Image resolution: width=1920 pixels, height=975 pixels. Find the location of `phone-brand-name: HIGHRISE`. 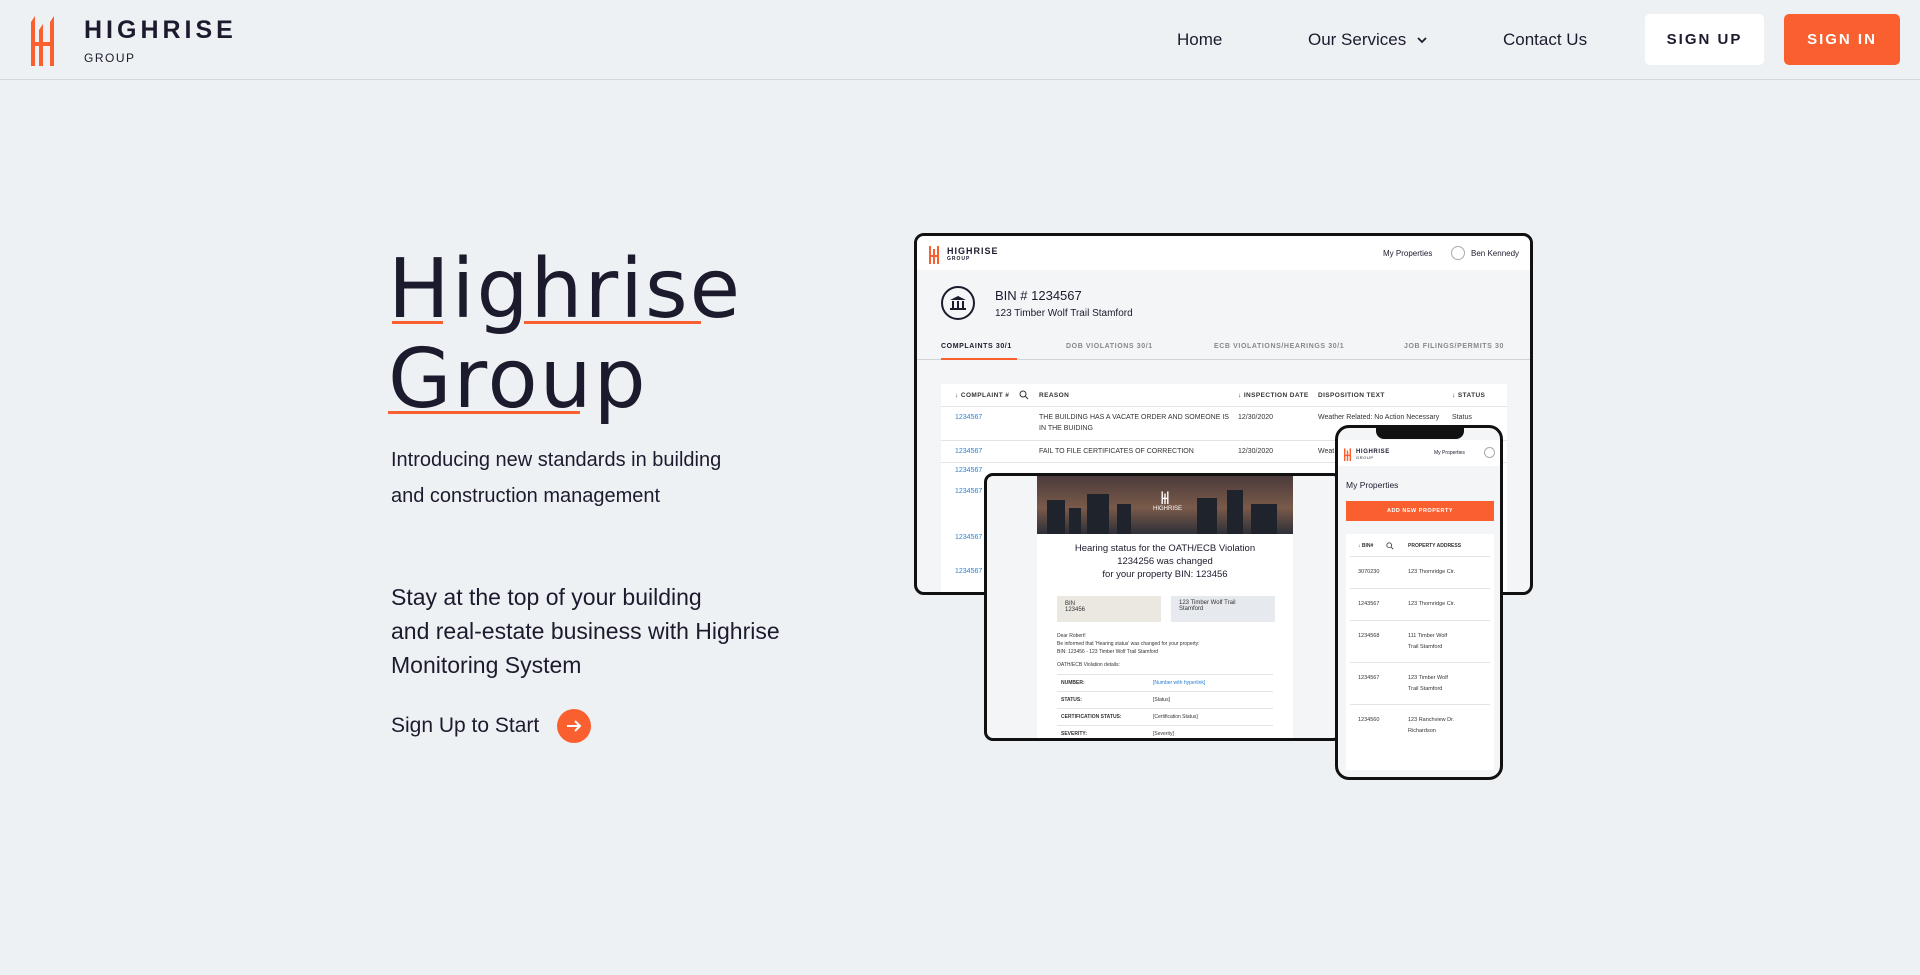

phone-brand-name: HIGHRISE is located at coordinates (1373, 451).